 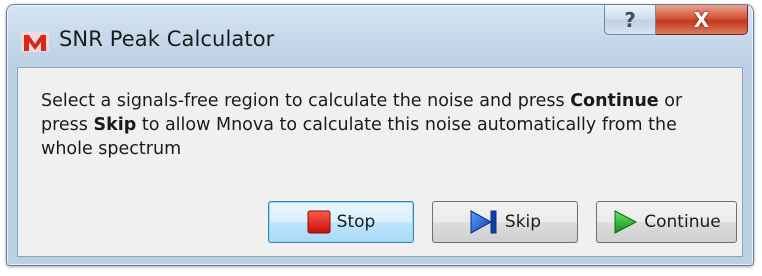 What do you see at coordinates (483, 222) in the screenshot?
I see `skip-forward-icon` at bounding box center [483, 222].